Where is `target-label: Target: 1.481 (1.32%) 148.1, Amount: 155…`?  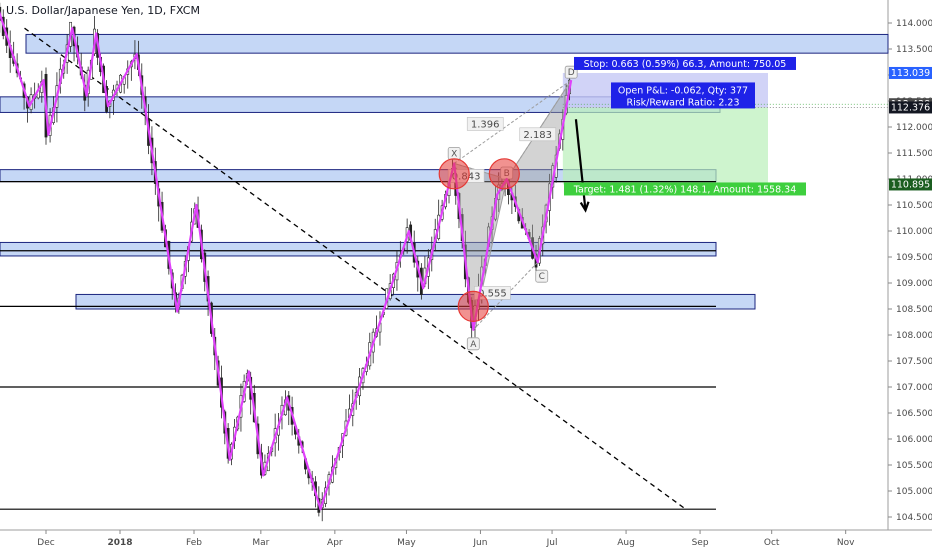 target-label: Target: 1.481 (1.32%) 148.1, Amount: 155… is located at coordinates (685, 189).